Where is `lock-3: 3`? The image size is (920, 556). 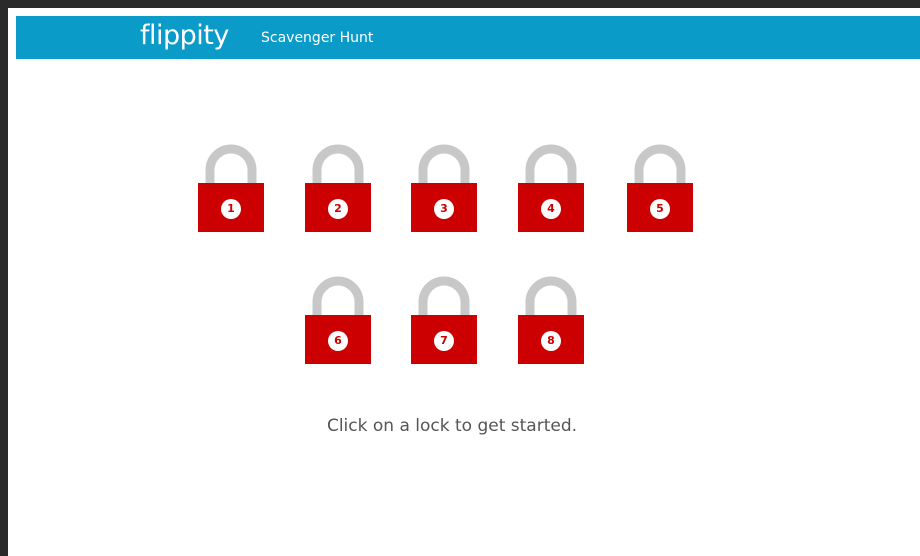 lock-3: 3 is located at coordinates (444, 188).